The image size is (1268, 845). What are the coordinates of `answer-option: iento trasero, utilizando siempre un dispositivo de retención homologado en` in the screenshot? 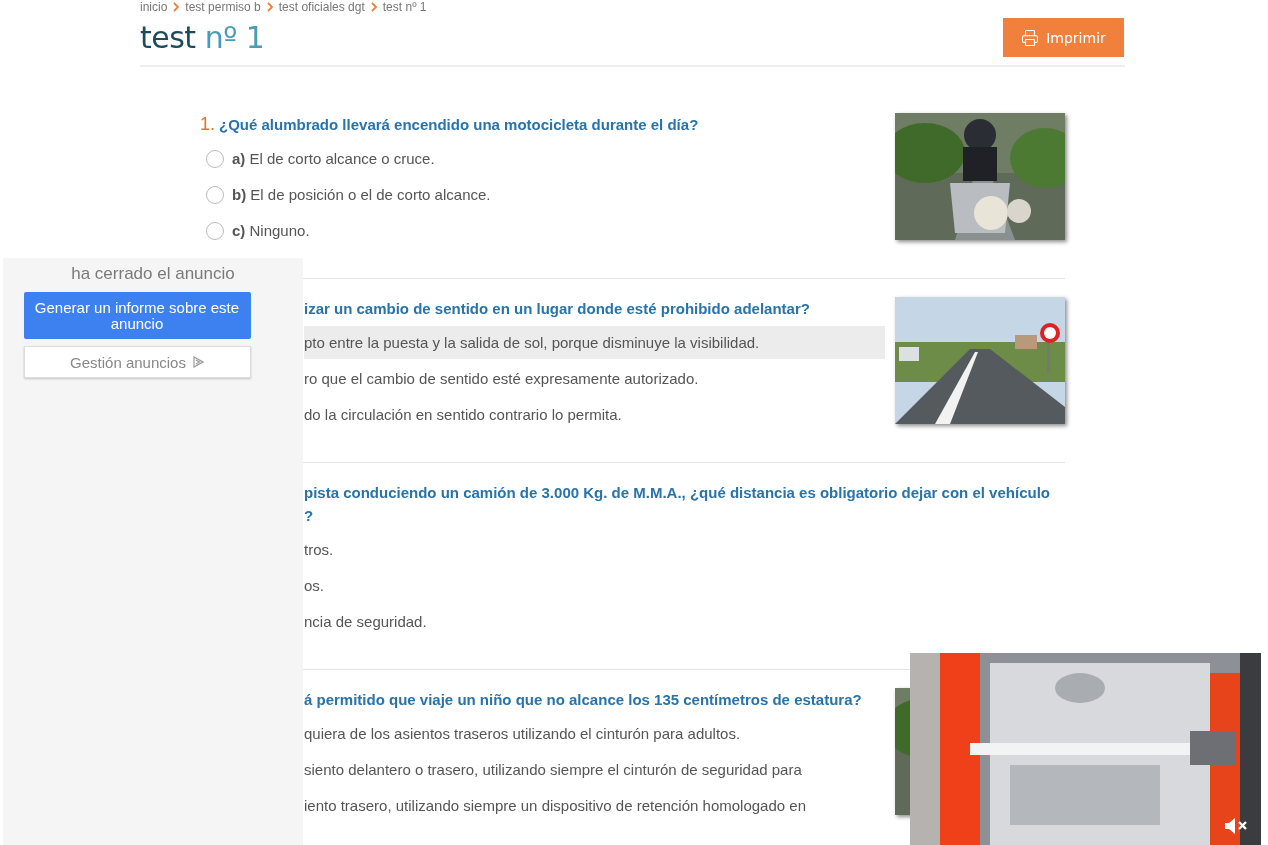 It's located at (555, 805).